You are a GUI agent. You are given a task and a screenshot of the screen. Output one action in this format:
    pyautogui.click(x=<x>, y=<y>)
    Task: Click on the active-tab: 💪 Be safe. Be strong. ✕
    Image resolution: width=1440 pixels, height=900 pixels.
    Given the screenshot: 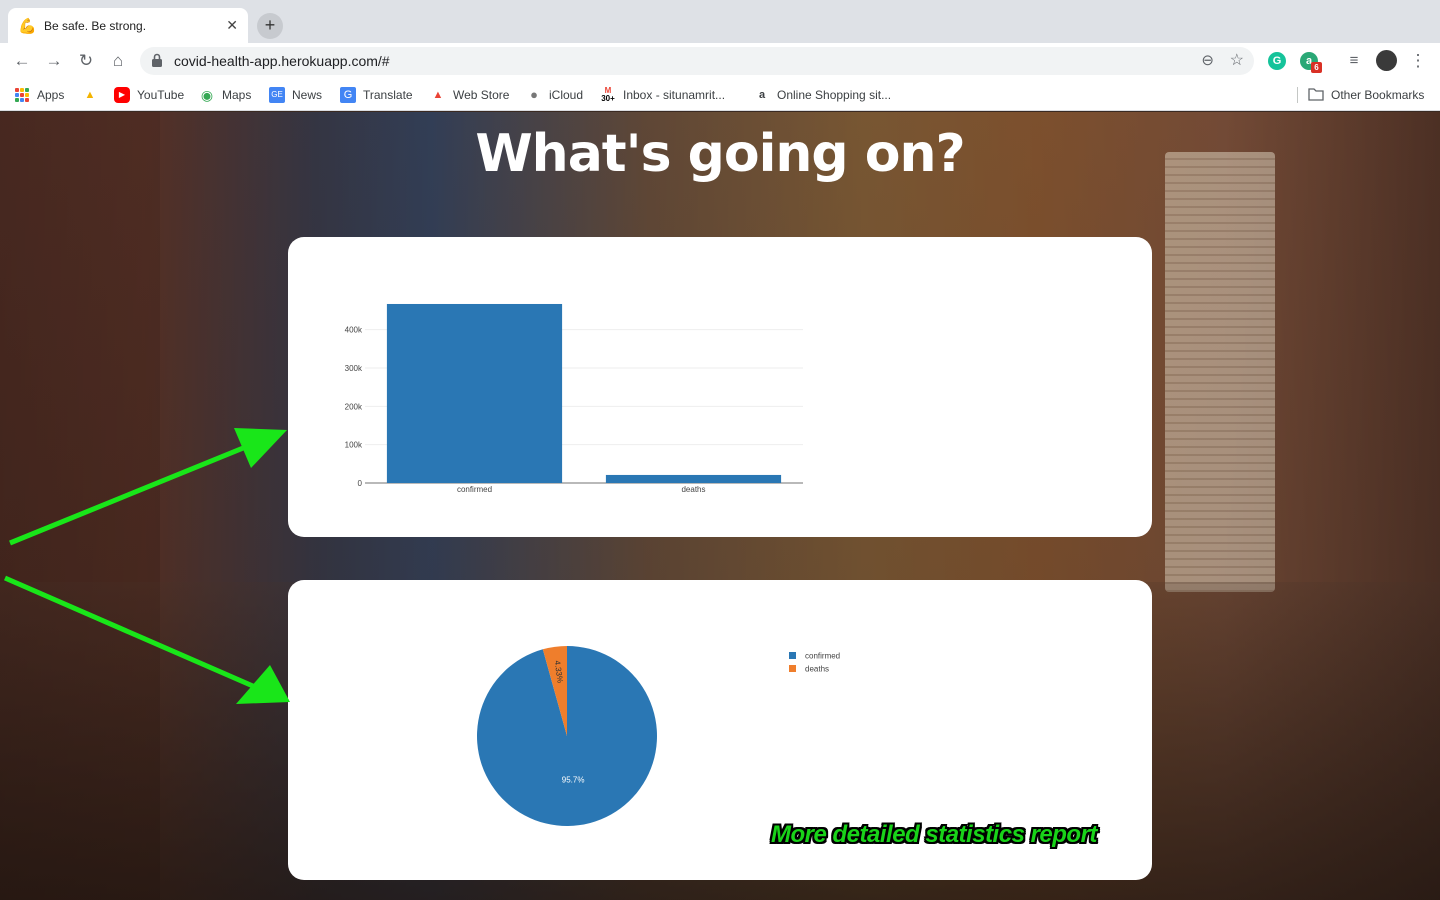 What is the action you would take?
    pyautogui.click(x=128, y=25)
    